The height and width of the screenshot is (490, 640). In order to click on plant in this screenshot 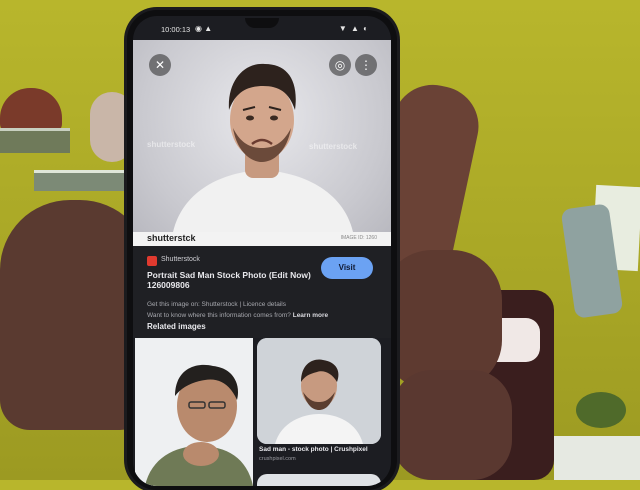, I will do `click(601, 410)`.